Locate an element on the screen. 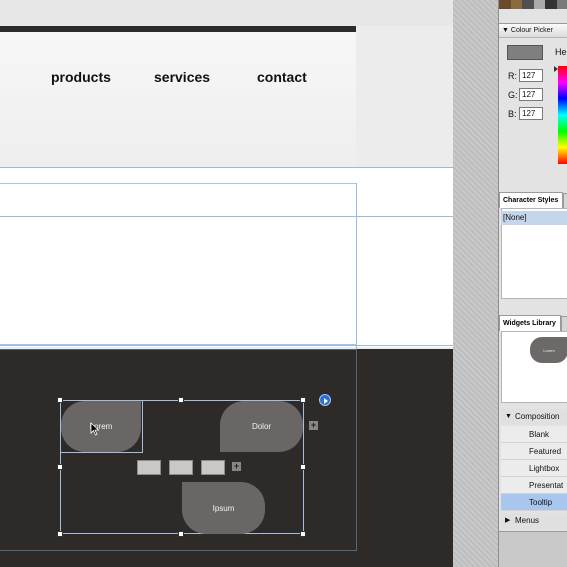 Image resolution: width=567 pixels, height=567 pixels. canvas-top-strip is located at coordinates (226, 13).